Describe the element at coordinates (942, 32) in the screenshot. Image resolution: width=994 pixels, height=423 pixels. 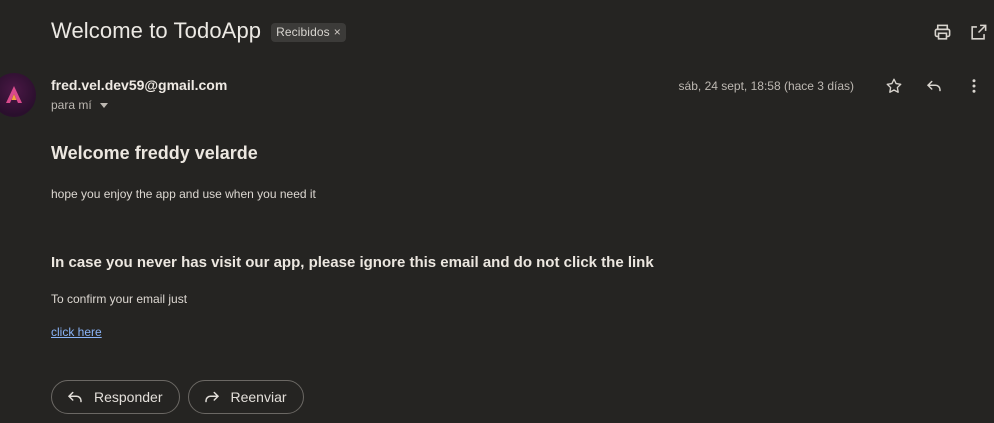
I see `print-icon` at that location.